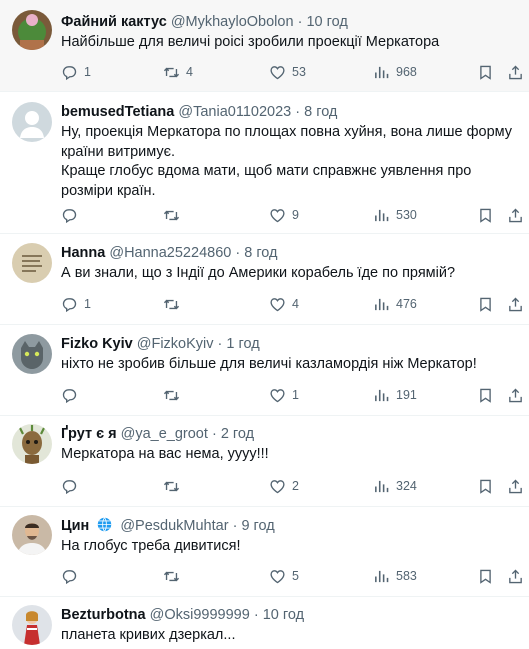 This screenshot has width=529, height=649. I want to click on author-name: Hanna, so click(83, 253).